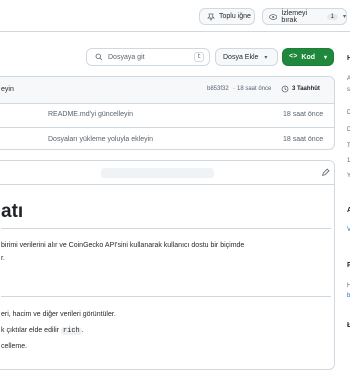  What do you see at coordinates (325, 172) in the screenshot?
I see `edit-pencil-icon` at bounding box center [325, 172].